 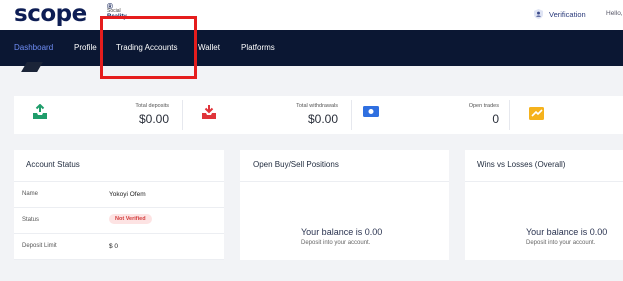 What do you see at coordinates (495, 119) in the screenshot?
I see `stat-value: 0` at bounding box center [495, 119].